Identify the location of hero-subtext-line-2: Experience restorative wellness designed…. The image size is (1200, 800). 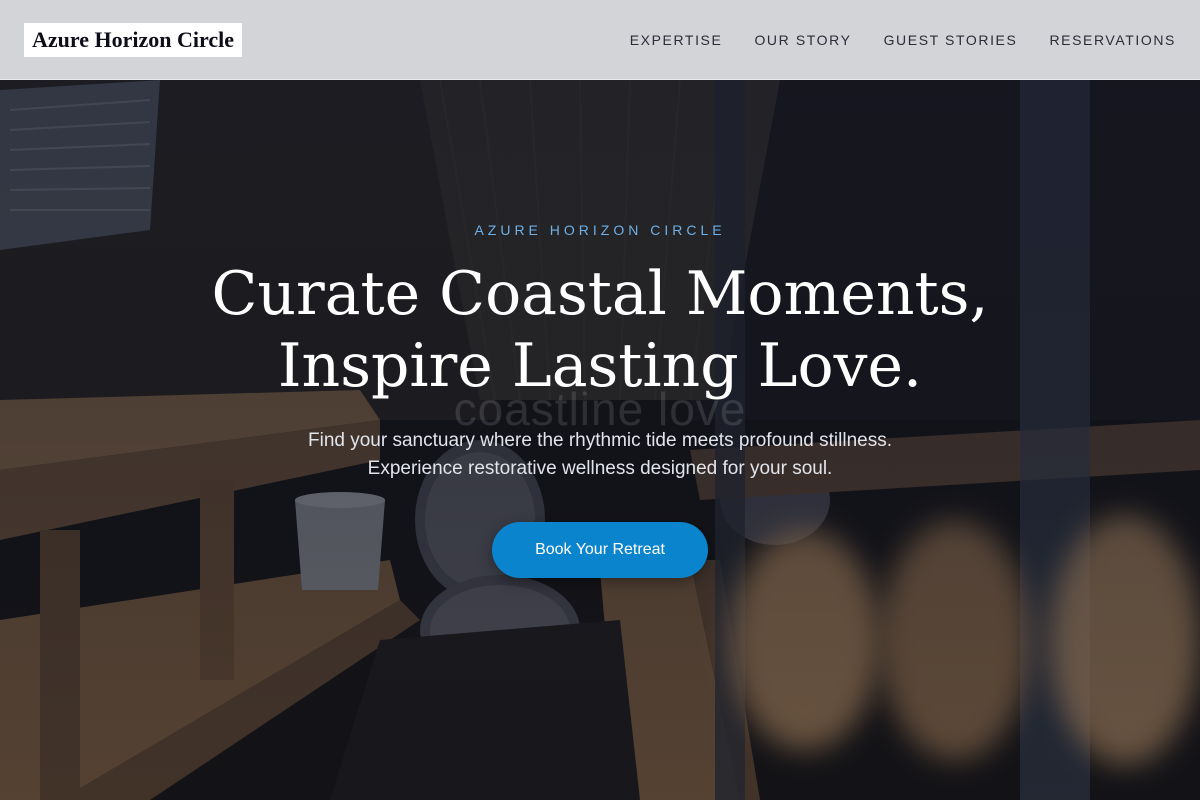
(600, 468).